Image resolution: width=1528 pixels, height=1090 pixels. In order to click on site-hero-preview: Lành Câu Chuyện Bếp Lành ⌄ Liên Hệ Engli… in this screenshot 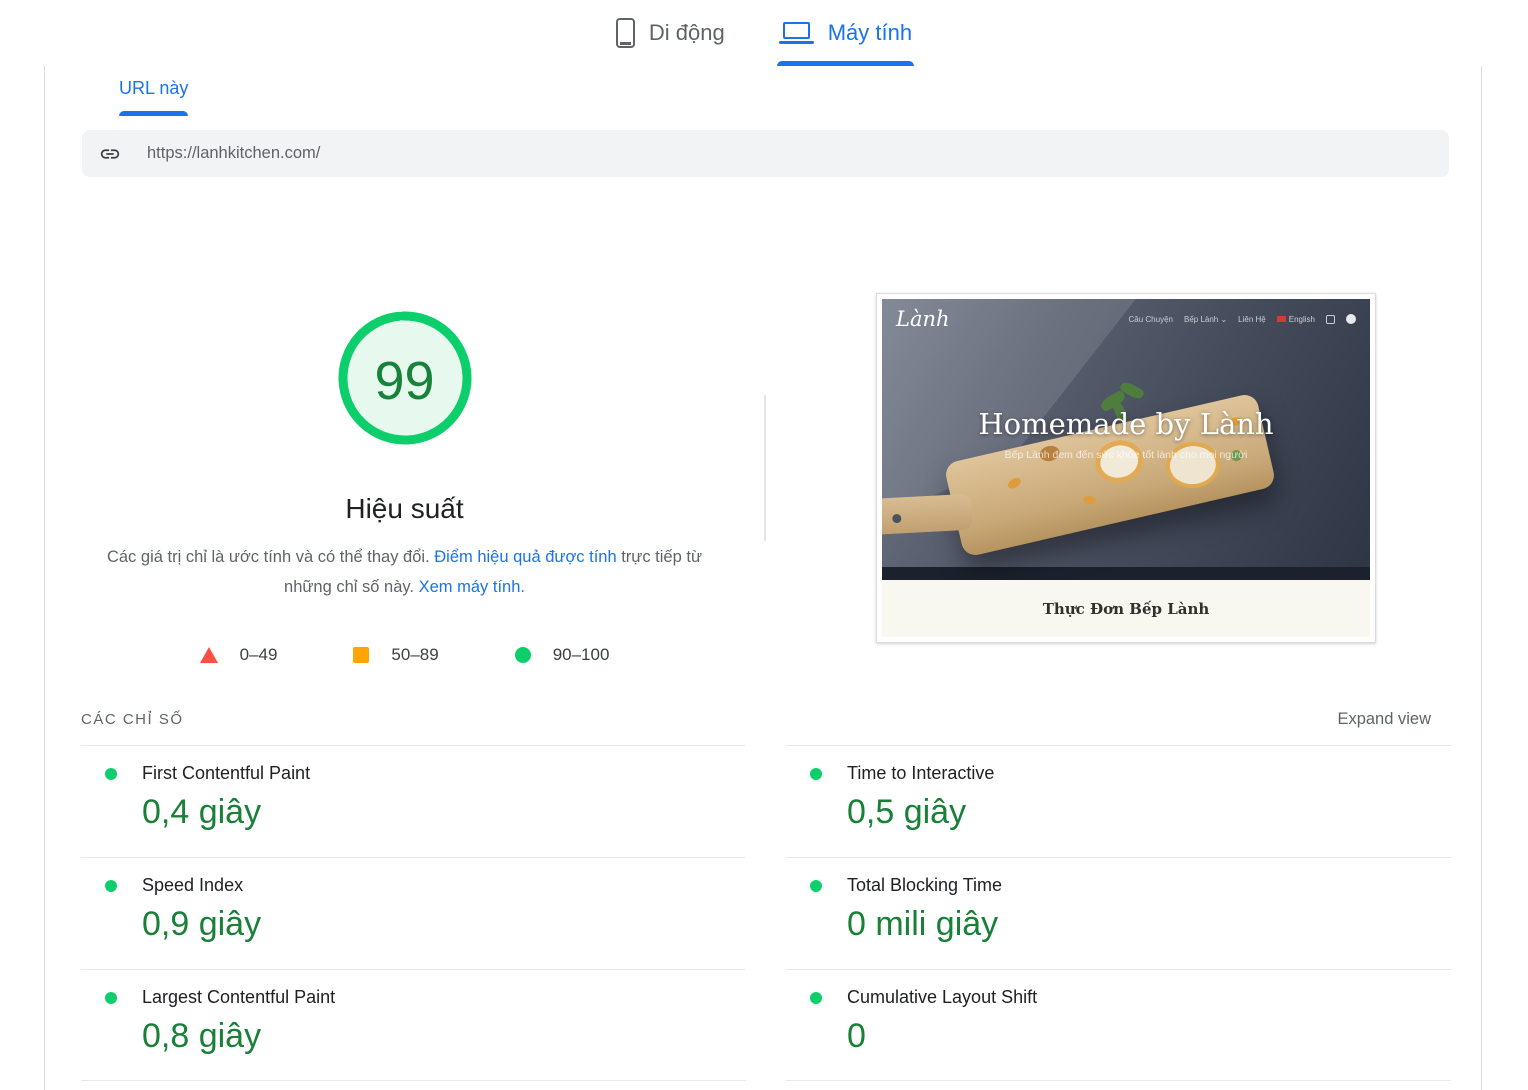, I will do `click(1126, 439)`.